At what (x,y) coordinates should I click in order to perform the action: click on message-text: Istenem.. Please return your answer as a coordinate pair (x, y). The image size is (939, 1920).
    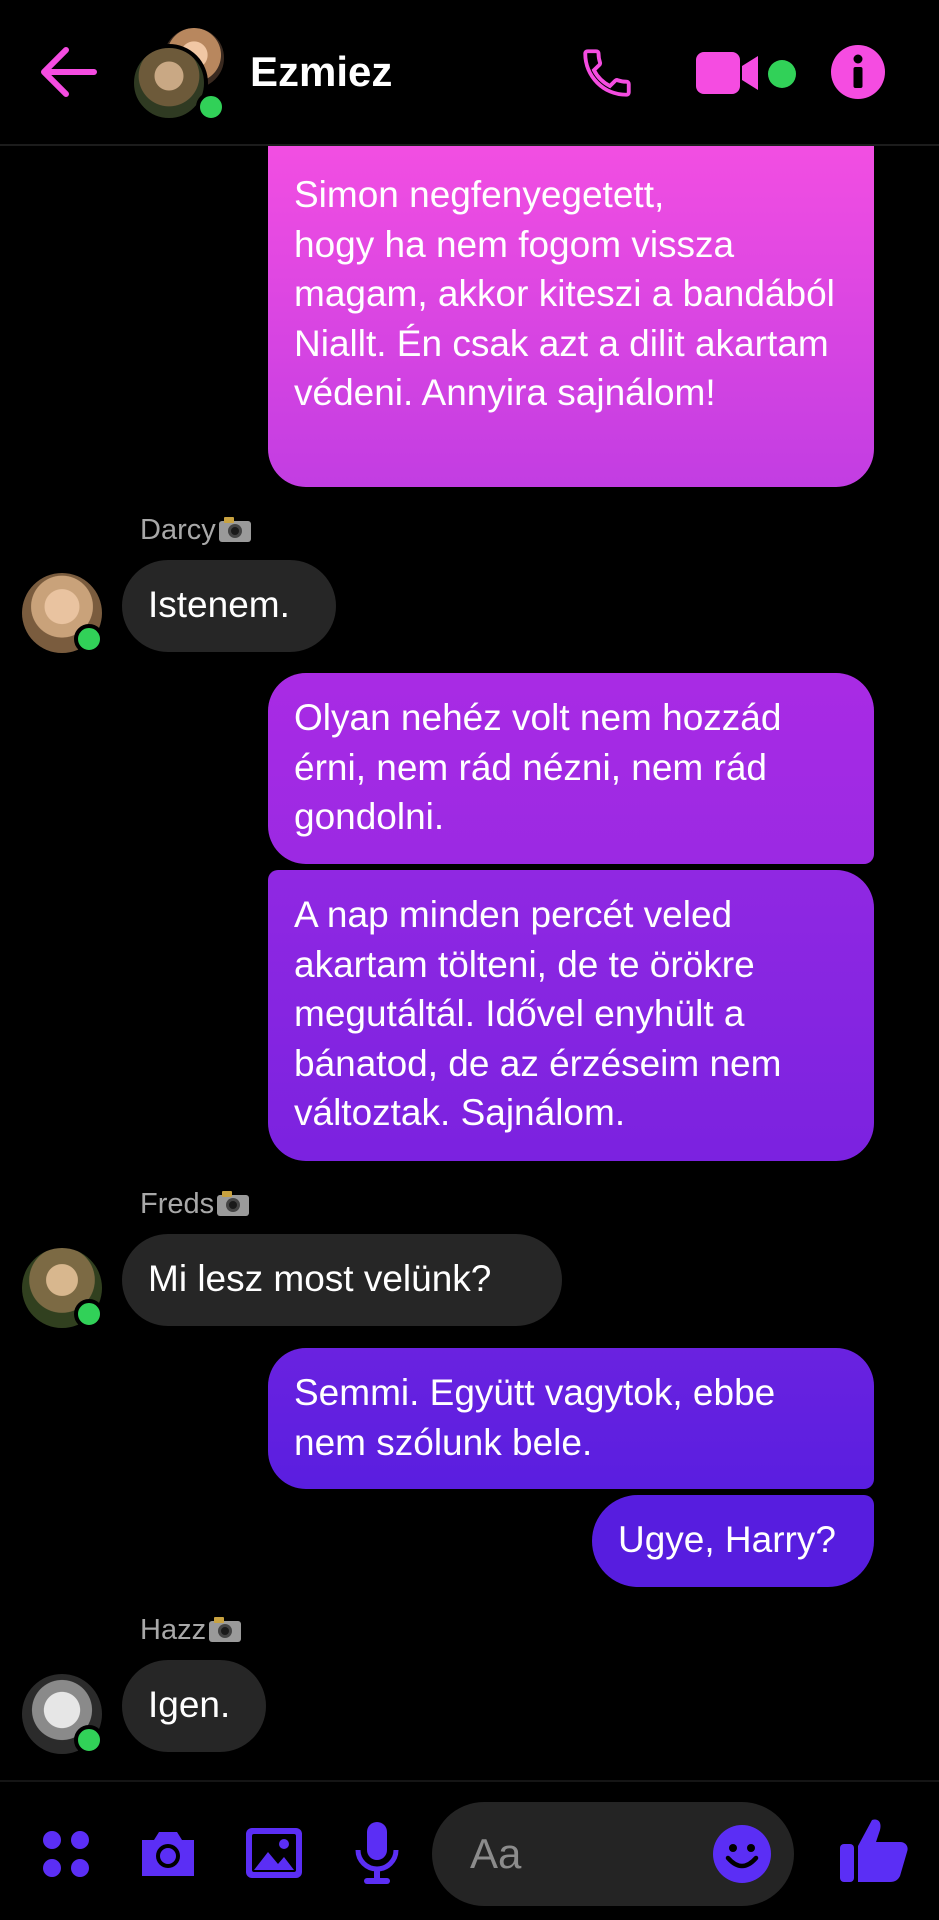
    Looking at the image, I should click on (219, 604).